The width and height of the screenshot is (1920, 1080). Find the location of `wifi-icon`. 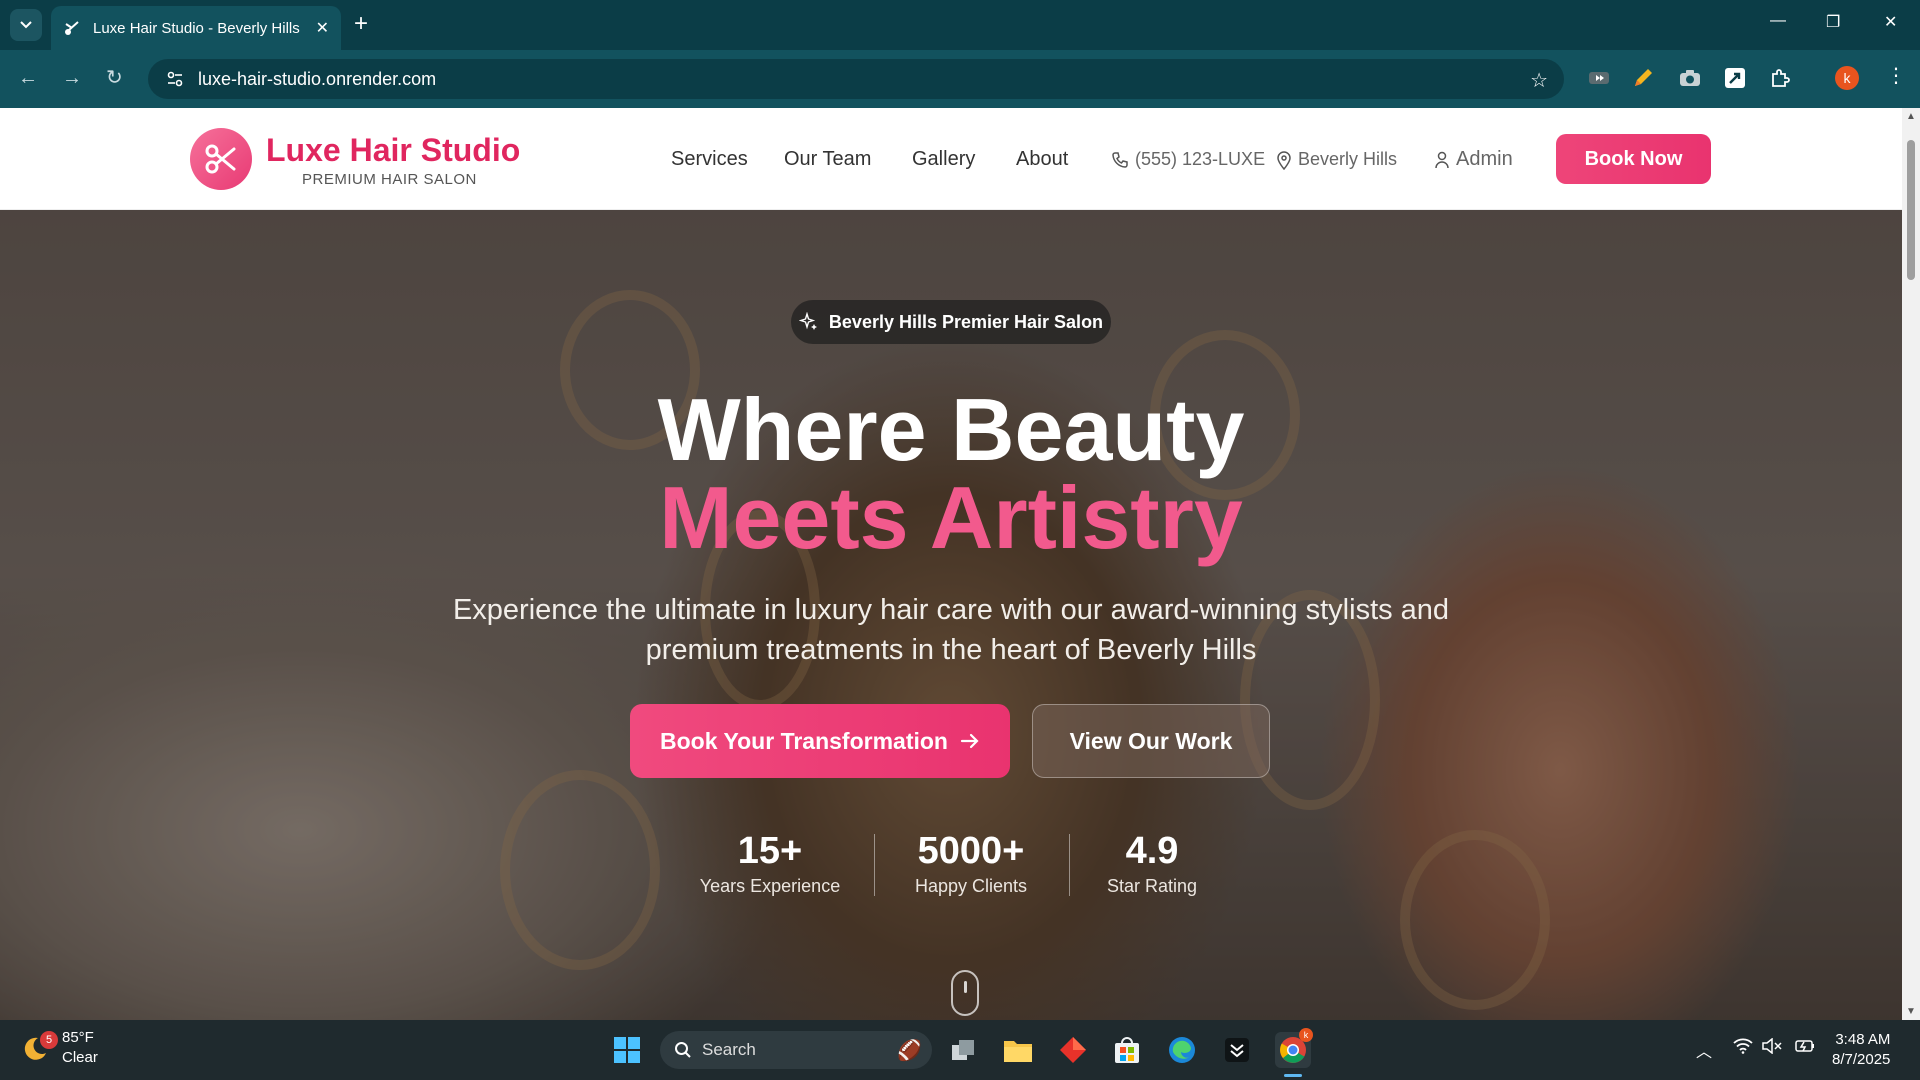

wifi-icon is located at coordinates (1743, 1048).